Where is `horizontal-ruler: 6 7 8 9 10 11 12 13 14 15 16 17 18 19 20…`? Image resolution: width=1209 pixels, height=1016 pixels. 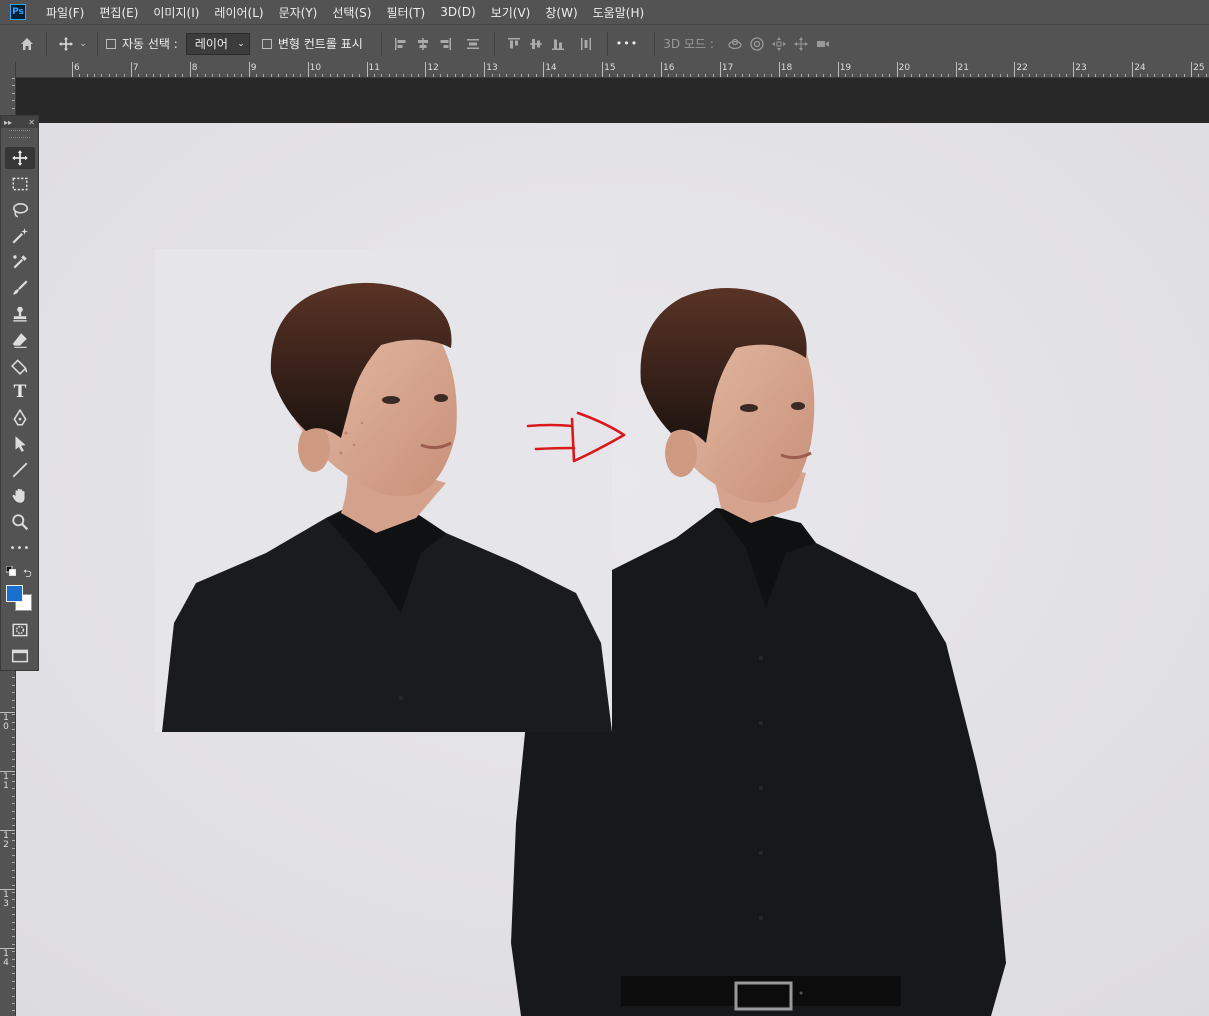
horizontal-ruler: 6 7 8 9 10 11 12 13 14 15 16 17 18 19 20… is located at coordinates (612, 70).